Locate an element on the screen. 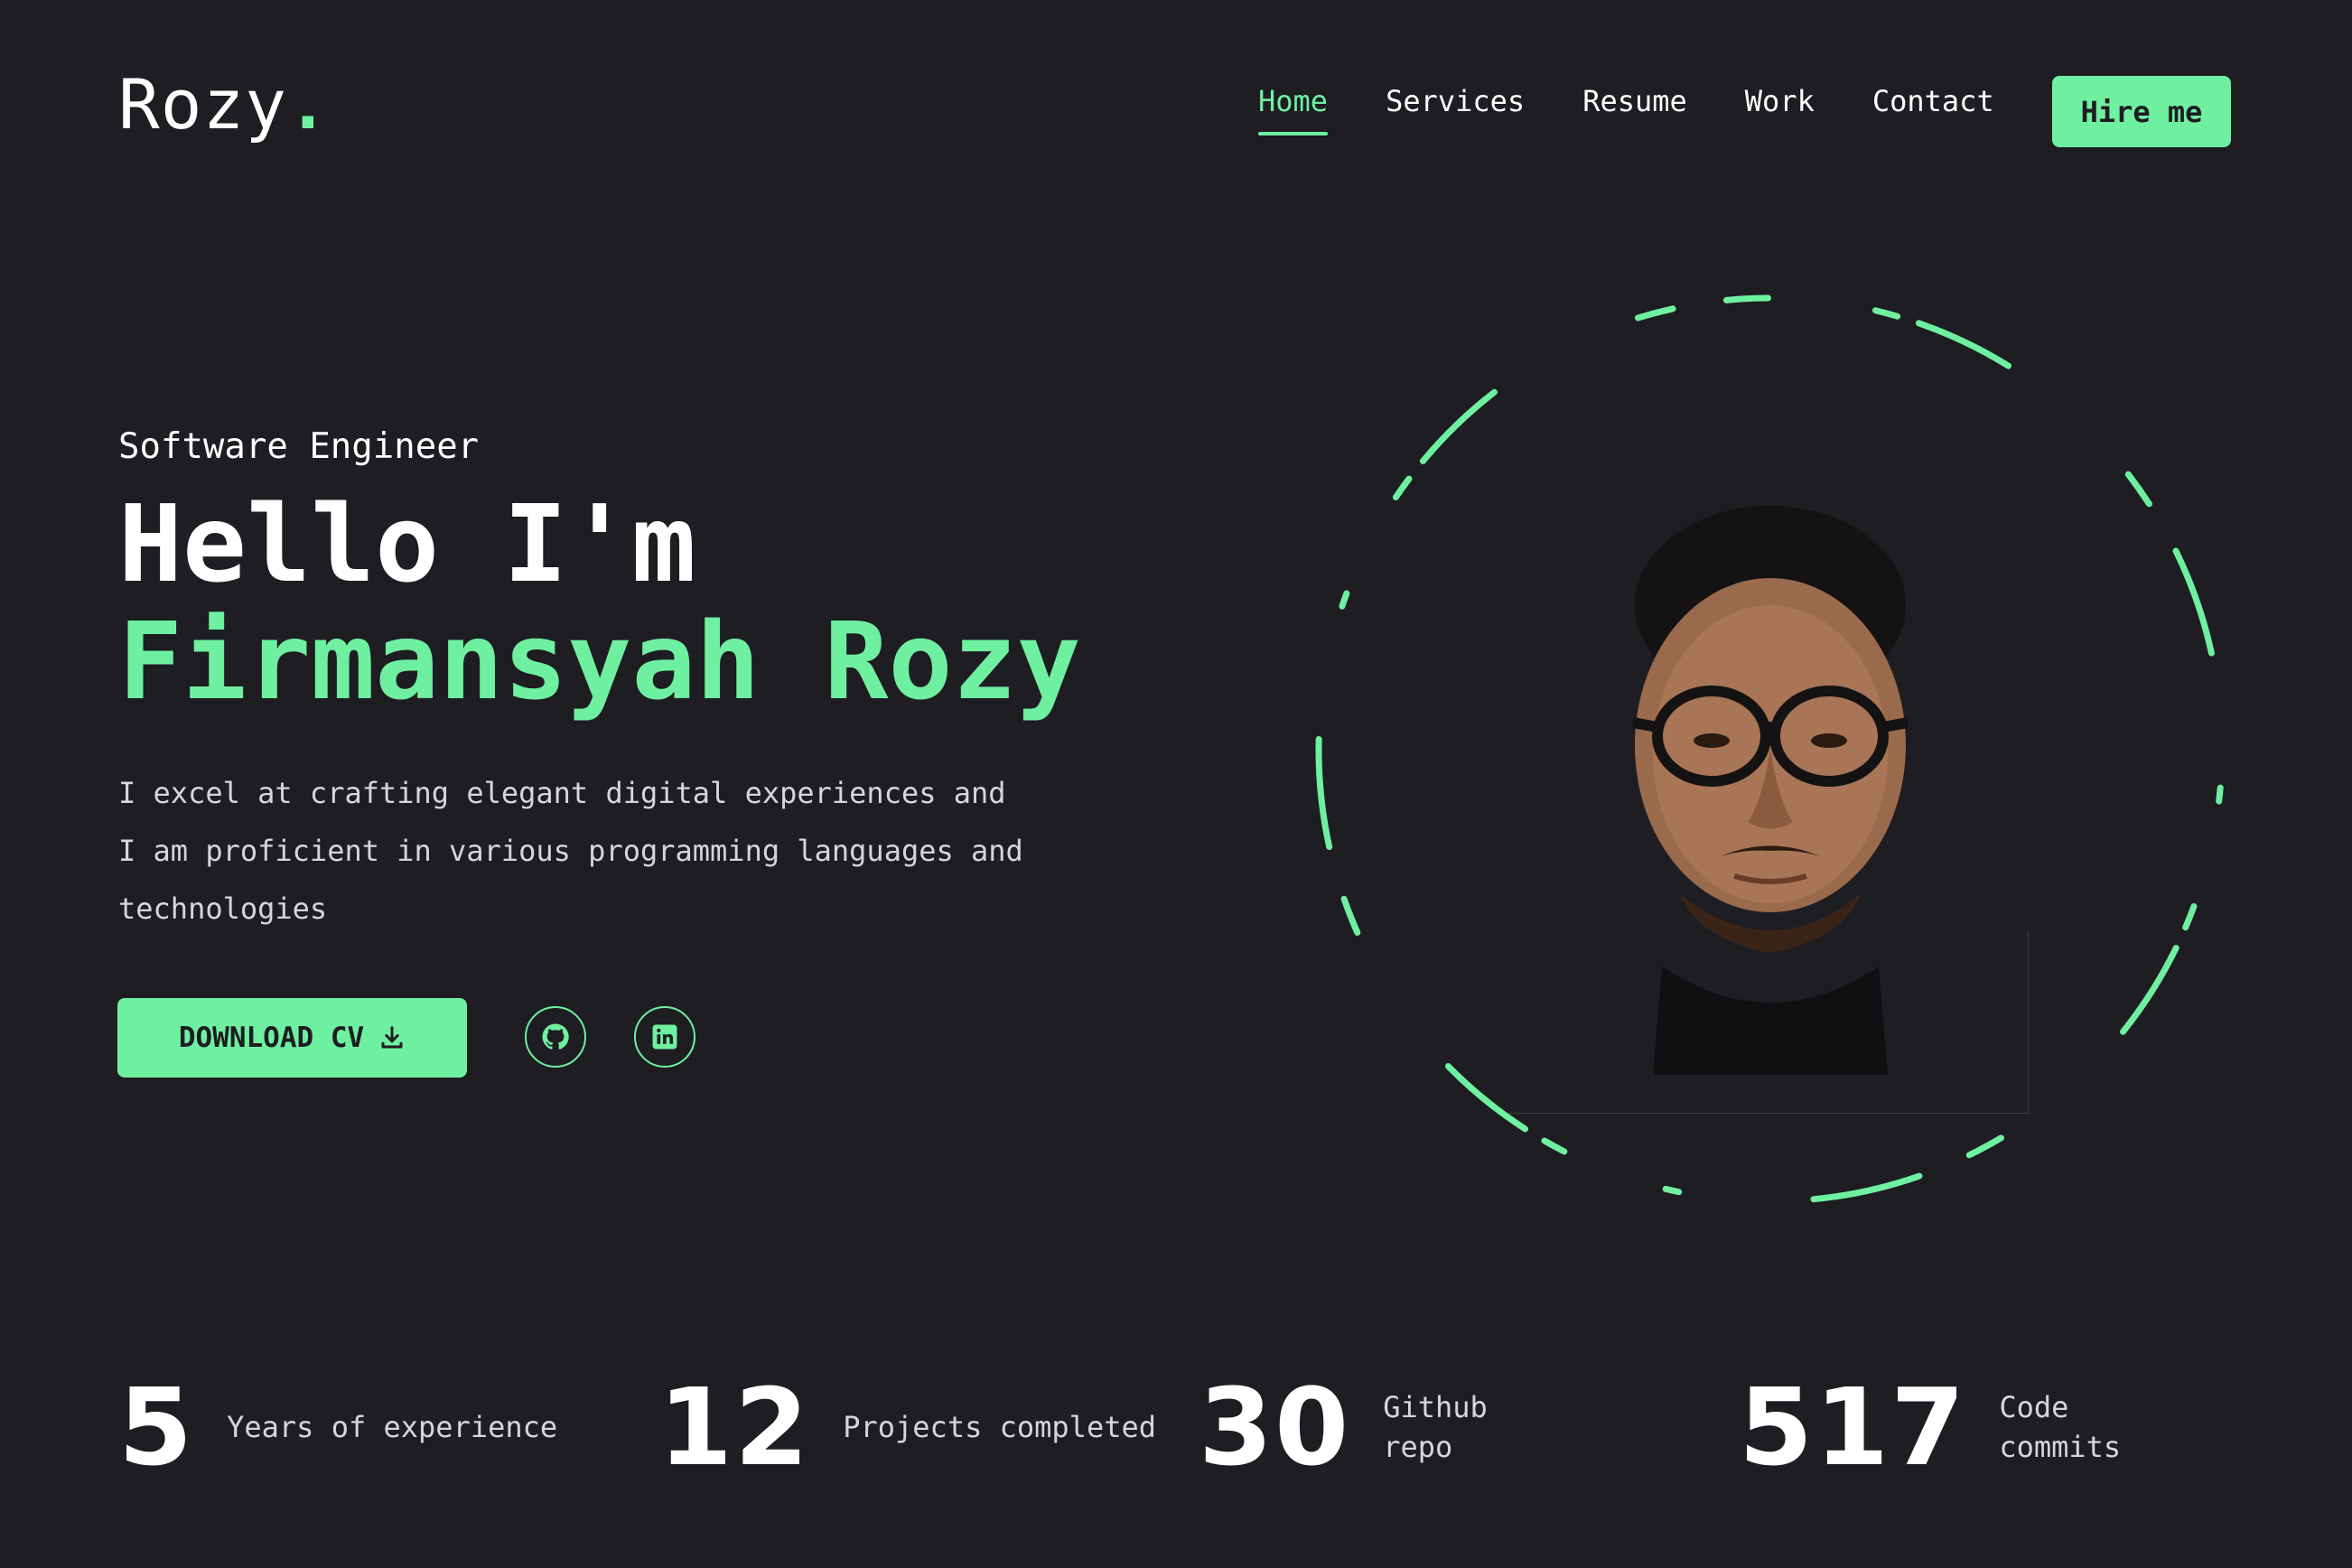  linkedin-link is located at coordinates (665, 1037).